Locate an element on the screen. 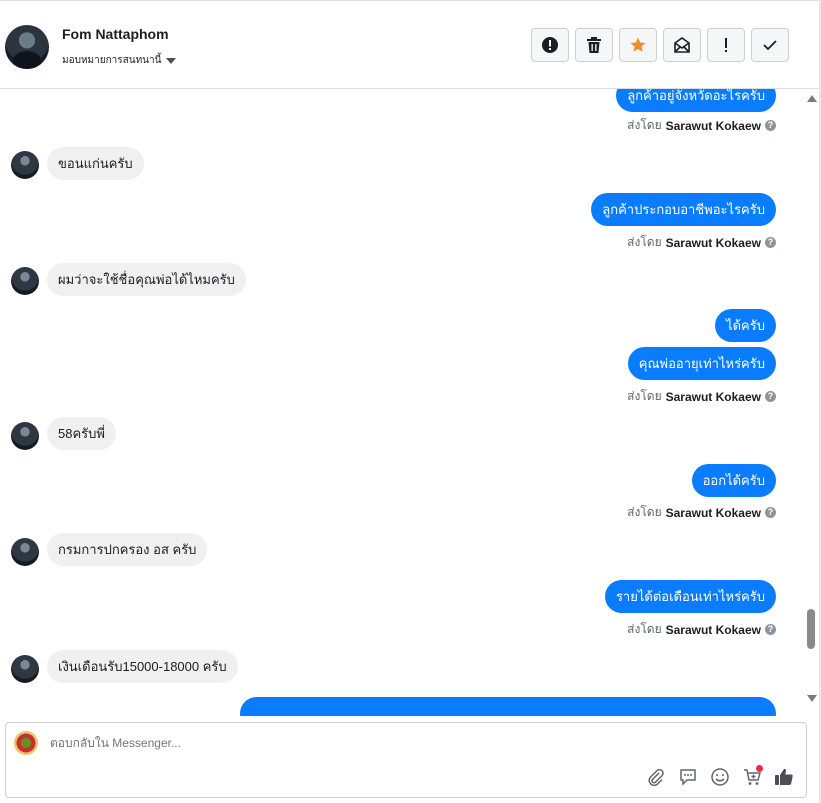  assign-label: มอบหมายการสนทนานี้ is located at coordinates (112, 60).